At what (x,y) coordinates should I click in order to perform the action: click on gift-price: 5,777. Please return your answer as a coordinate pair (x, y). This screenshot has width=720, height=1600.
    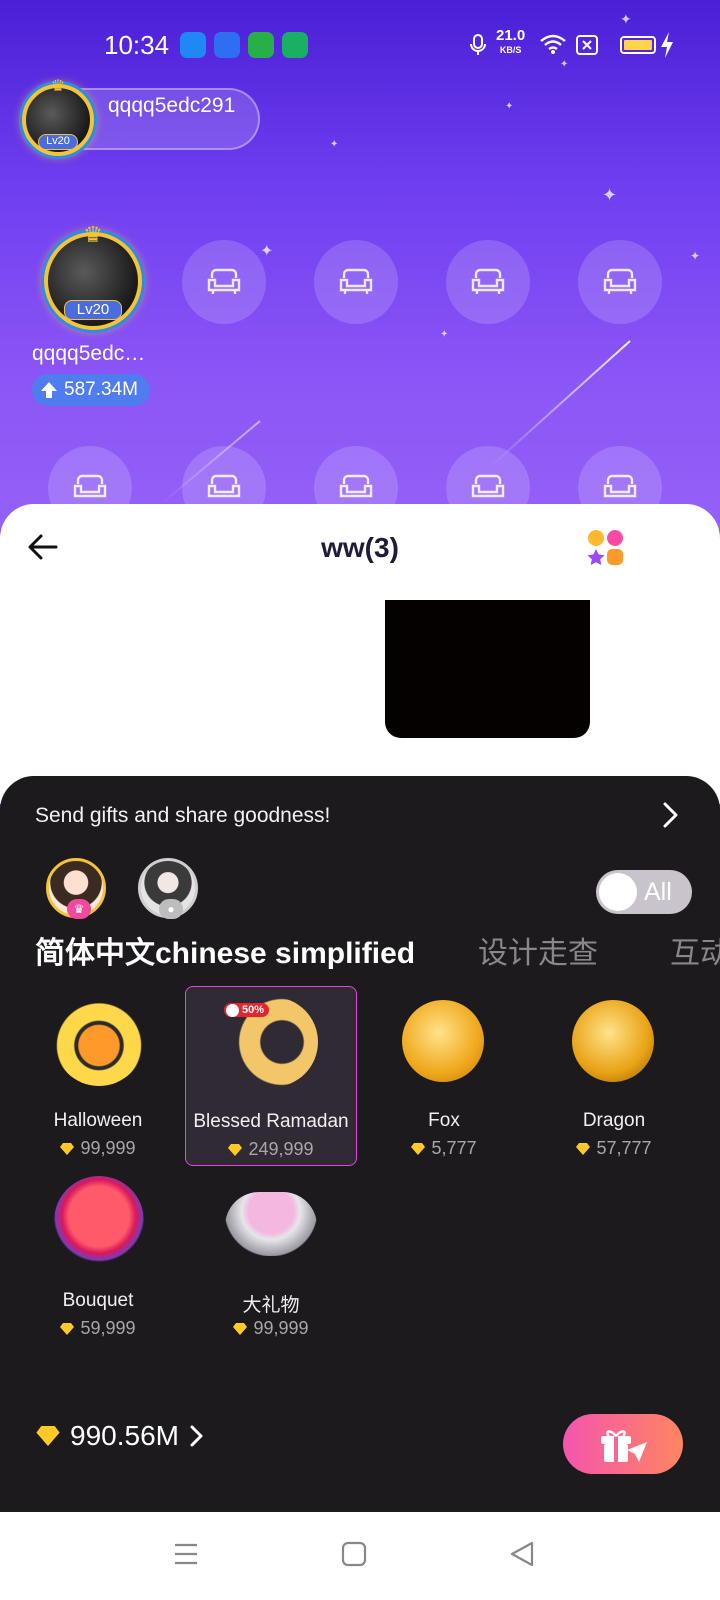
    Looking at the image, I should click on (444, 1148).